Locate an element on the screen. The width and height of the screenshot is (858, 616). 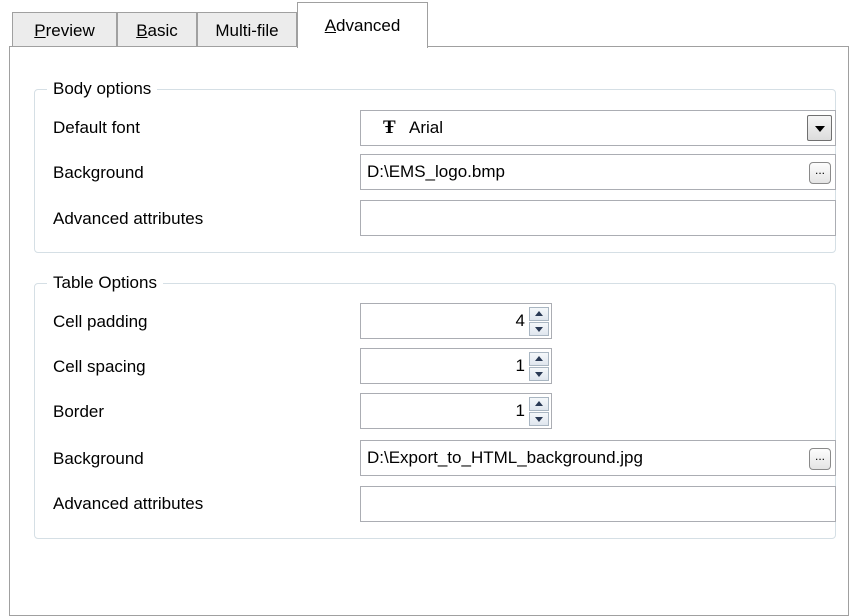
default-font-combo: Ŧ Arial is located at coordinates (598, 128).